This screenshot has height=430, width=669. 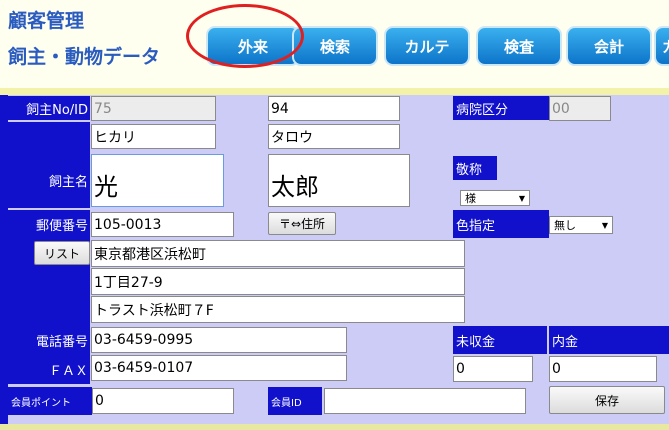 What do you see at coordinates (334, 91) in the screenshot?
I see `divider-bar` at bounding box center [334, 91].